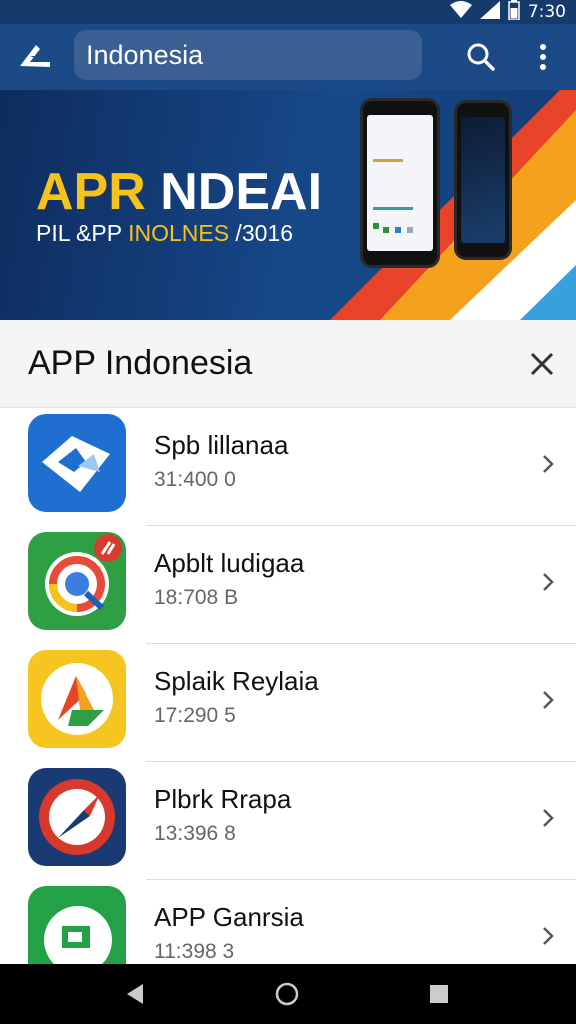  Describe the element at coordinates (229, 917) in the screenshot. I see `app-name: APP Ganrsia` at that location.